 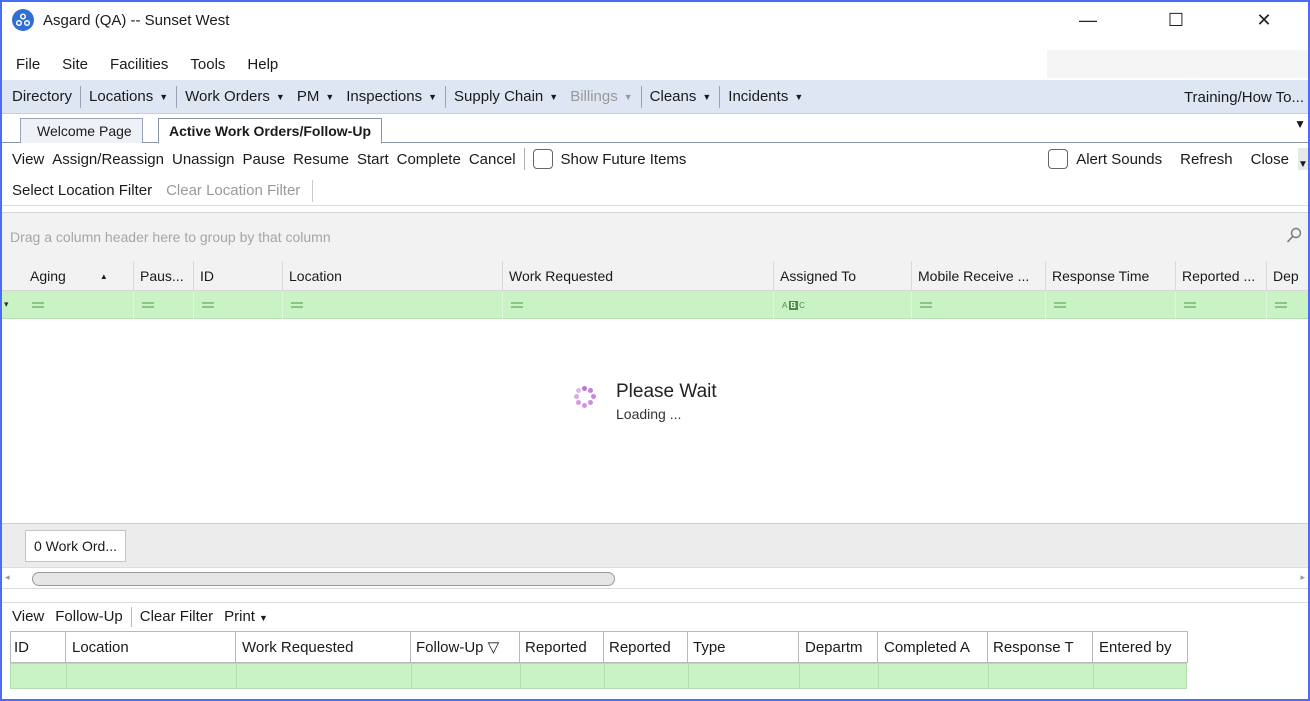 I want to click on toolbar-overflow-icon: ▼, so click(x=1303, y=159).